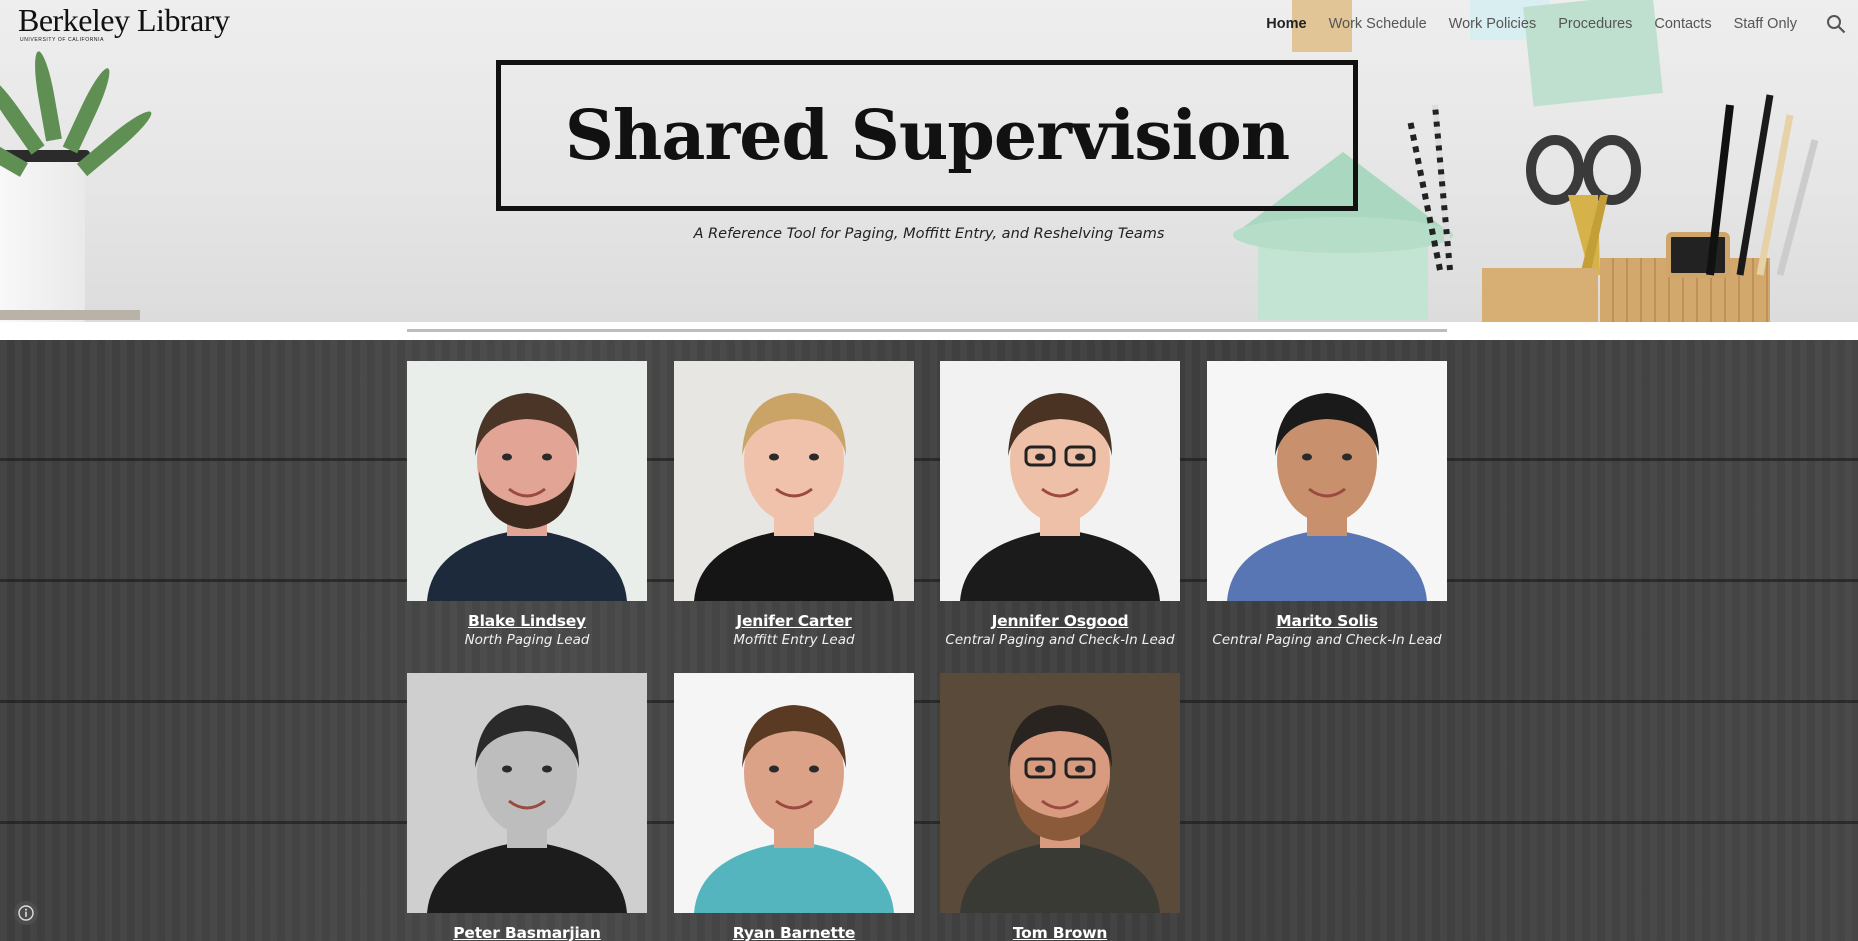 Image resolution: width=1858 pixels, height=941 pixels. I want to click on staff-card: Tom Brown, so click(1060, 807).